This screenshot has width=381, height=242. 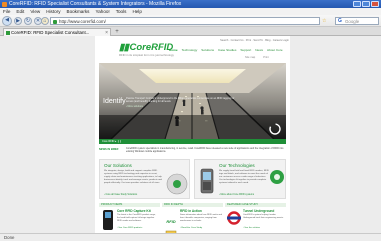 I want to click on corerfid-logo: ▮▮CoreRFID, so click(x=146, y=47).